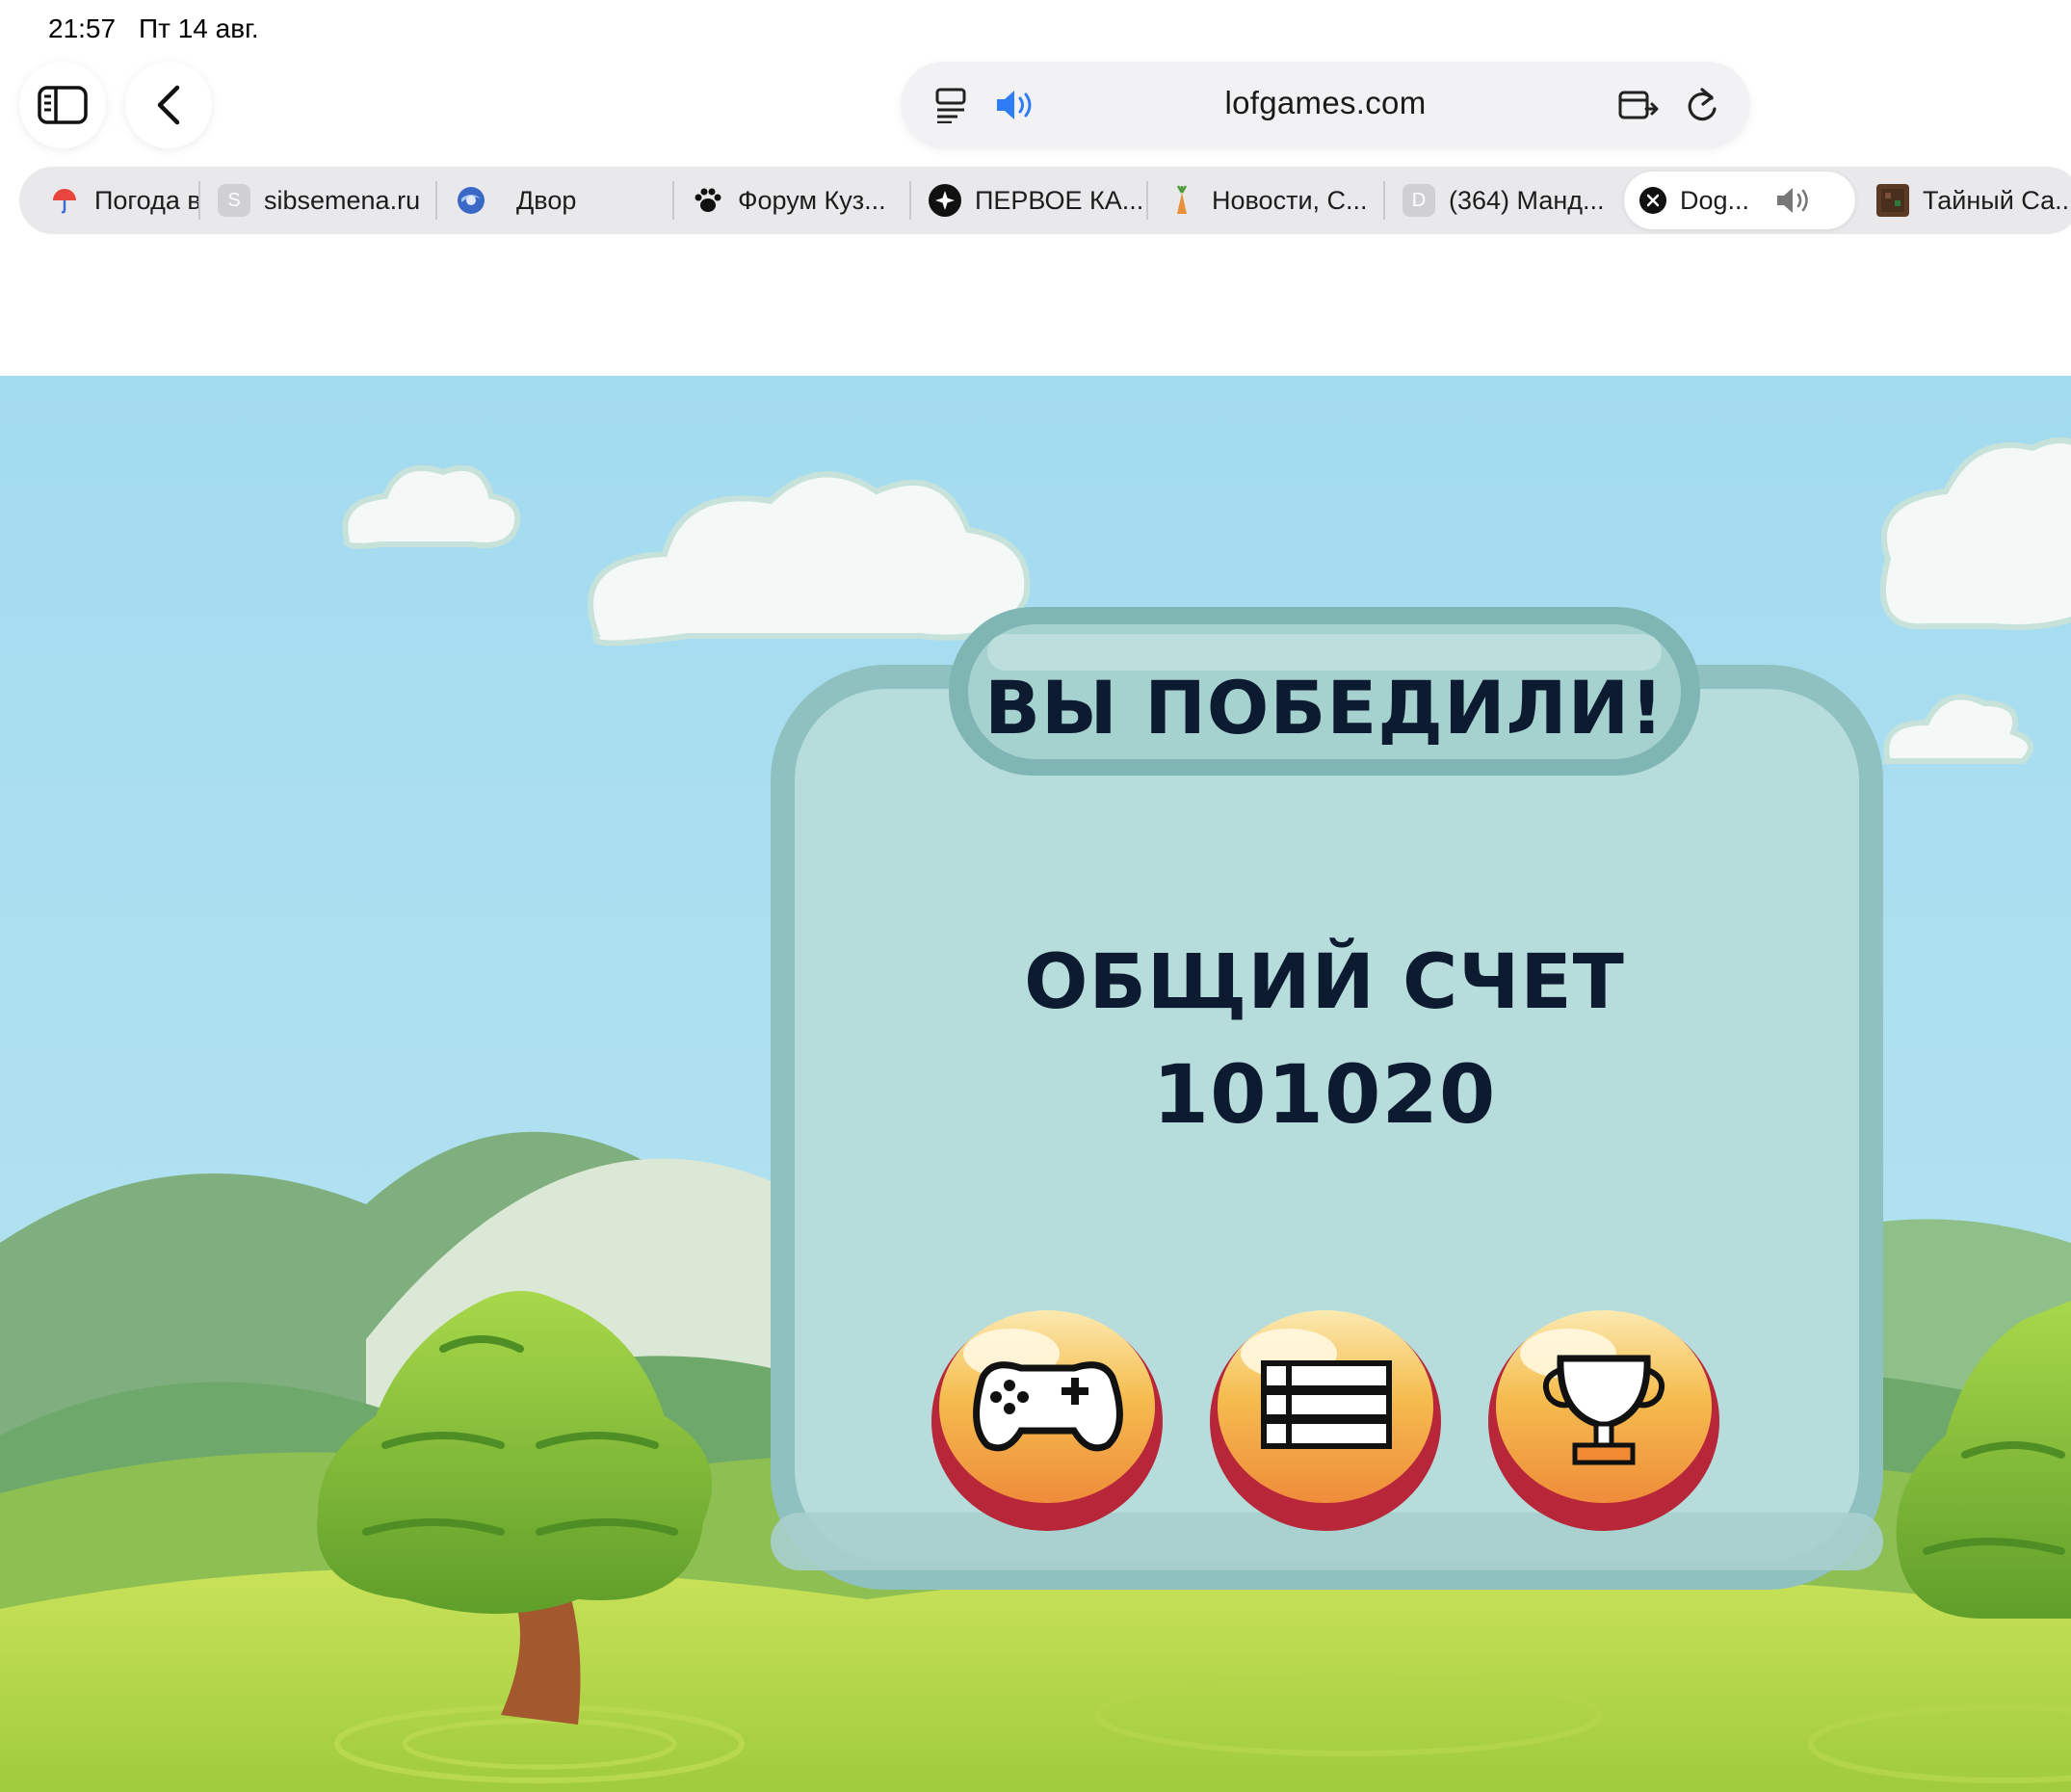 The width and height of the screenshot is (2071, 1792). I want to click on tab-label: sibsemena.ru, so click(342, 200).